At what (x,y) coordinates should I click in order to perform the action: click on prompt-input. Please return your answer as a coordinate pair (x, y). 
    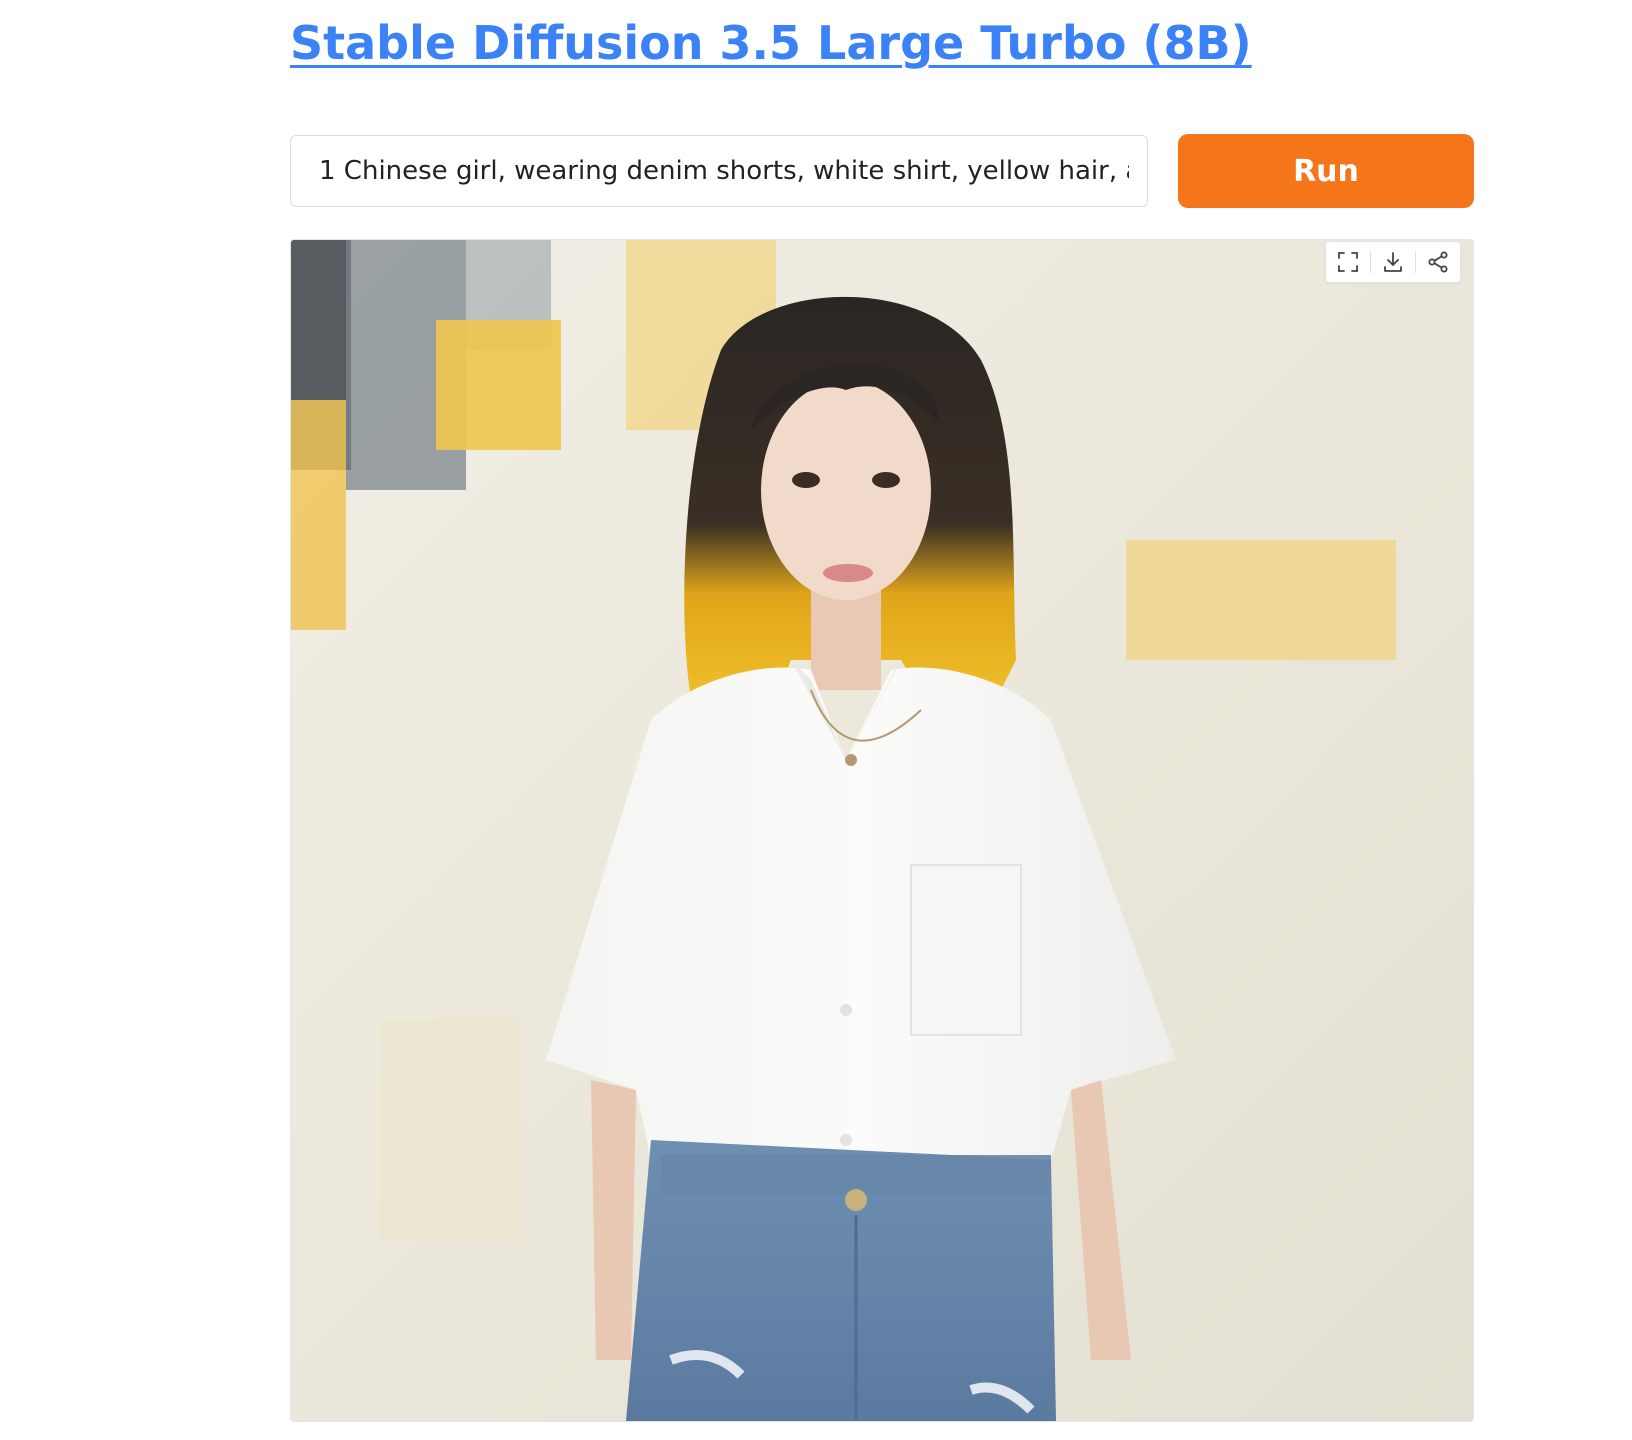
    Looking at the image, I should click on (719, 171).